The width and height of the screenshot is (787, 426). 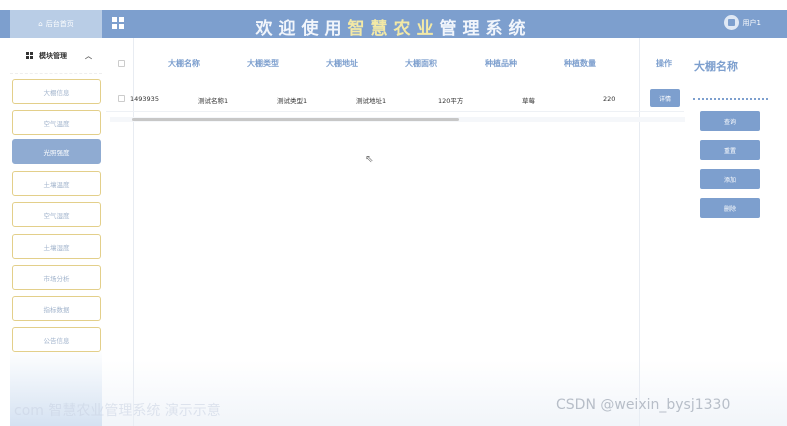 I want to click on delete-button: 删除, so click(x=730, y=208).